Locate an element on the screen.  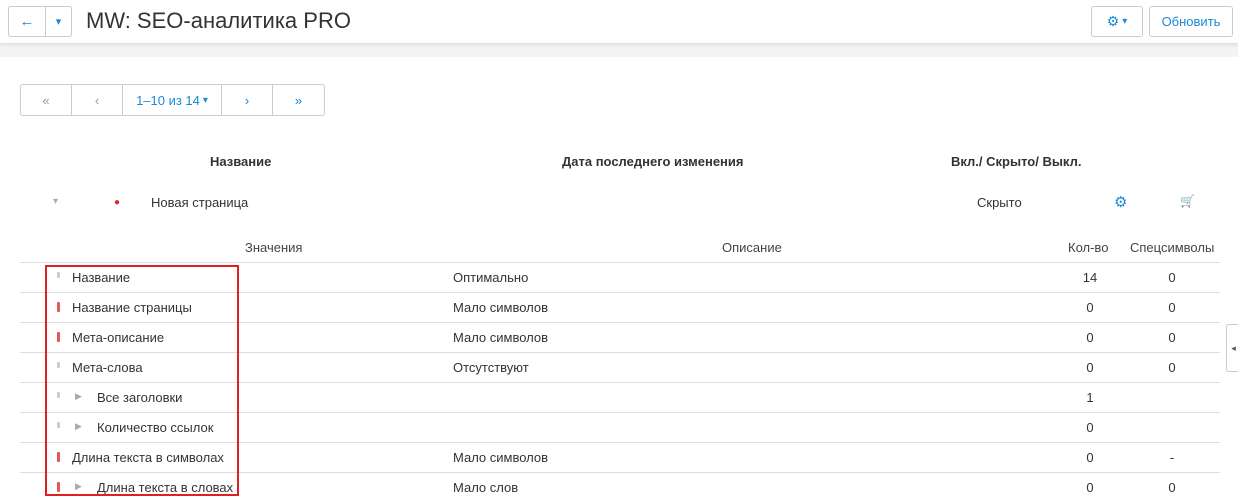
page-range-dropdown: 1–10 из 14 ▾ is located at coordinates (172, 100).